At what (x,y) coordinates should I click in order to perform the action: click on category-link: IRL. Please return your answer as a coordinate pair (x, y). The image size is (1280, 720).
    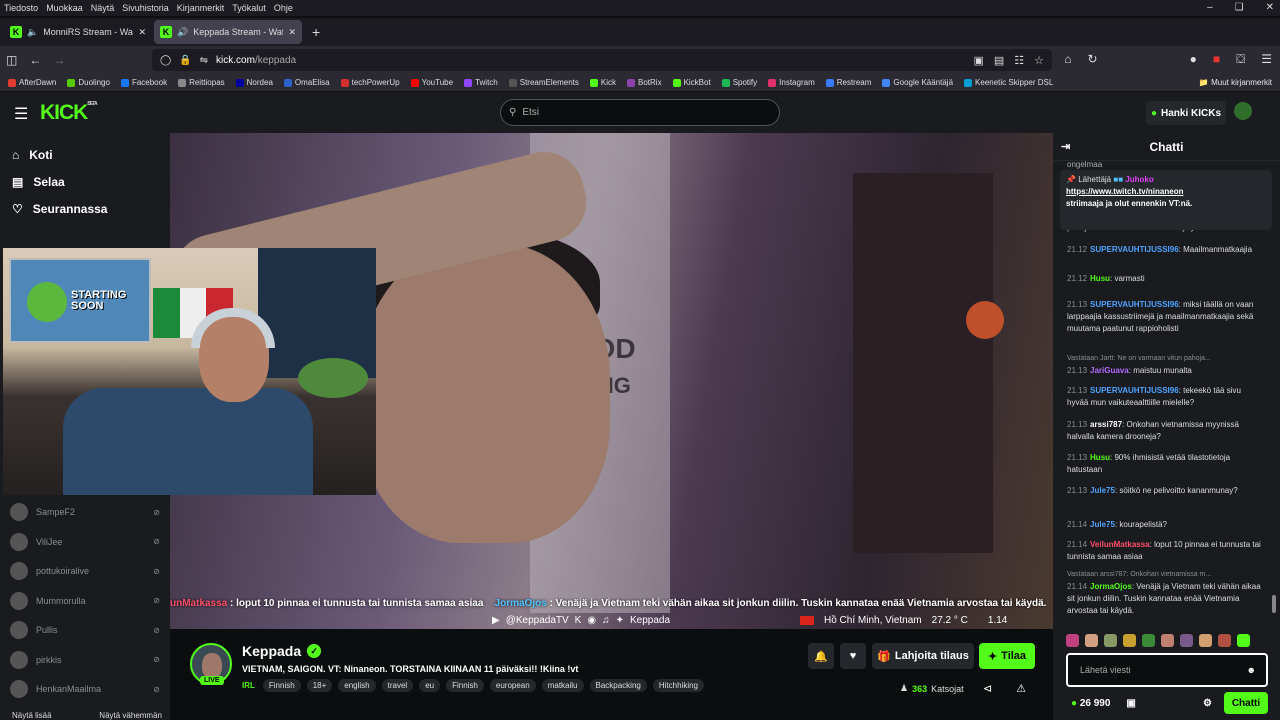
    Looking at the image, I should click on (248, 685).